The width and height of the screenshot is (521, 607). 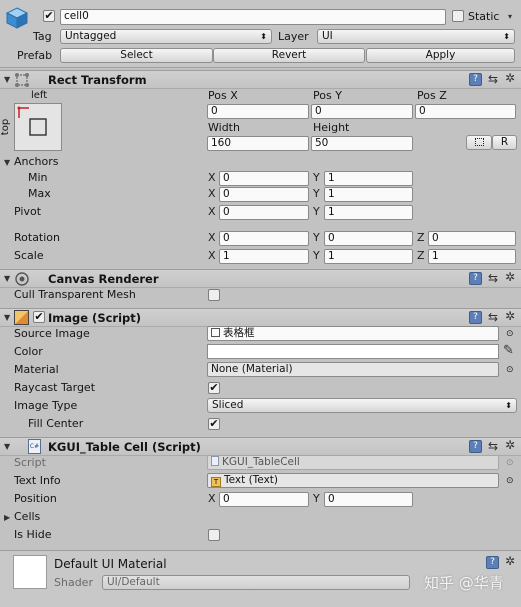 I want to click on prefab-revert-button: Revert, so click(x=289, y=55).